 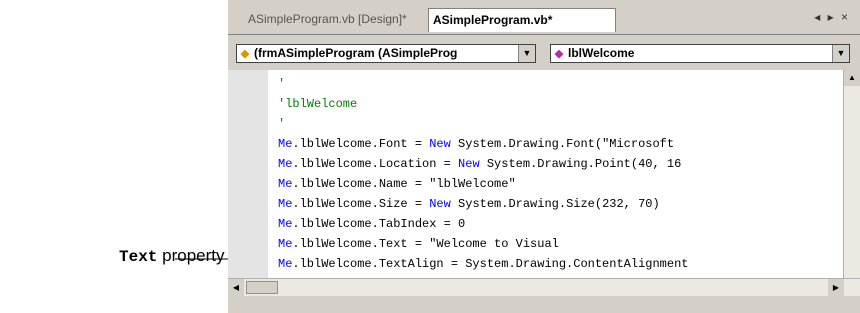 I want to click on tab-design: ASimpleProgram.vb [Design]*, so click(x=334, y=20).